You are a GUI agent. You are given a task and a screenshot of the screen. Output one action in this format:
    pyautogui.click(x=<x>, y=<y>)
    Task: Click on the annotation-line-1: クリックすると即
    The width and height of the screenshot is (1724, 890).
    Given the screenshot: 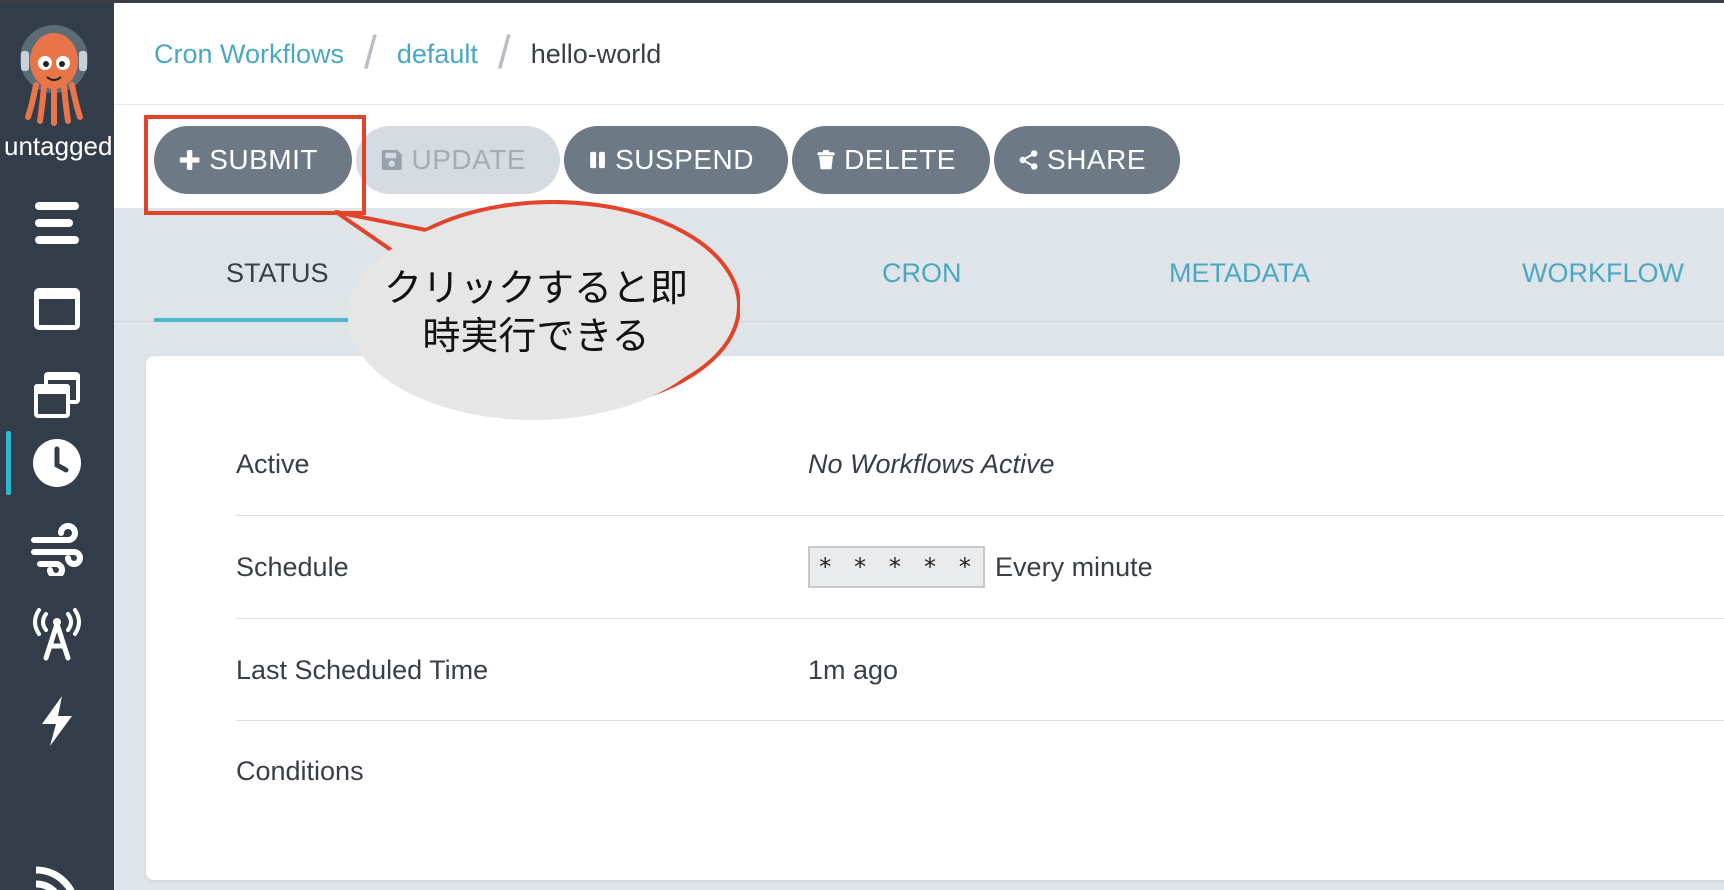 What is the action you would take?
    pyautogui.click(x=535, y=288)
    